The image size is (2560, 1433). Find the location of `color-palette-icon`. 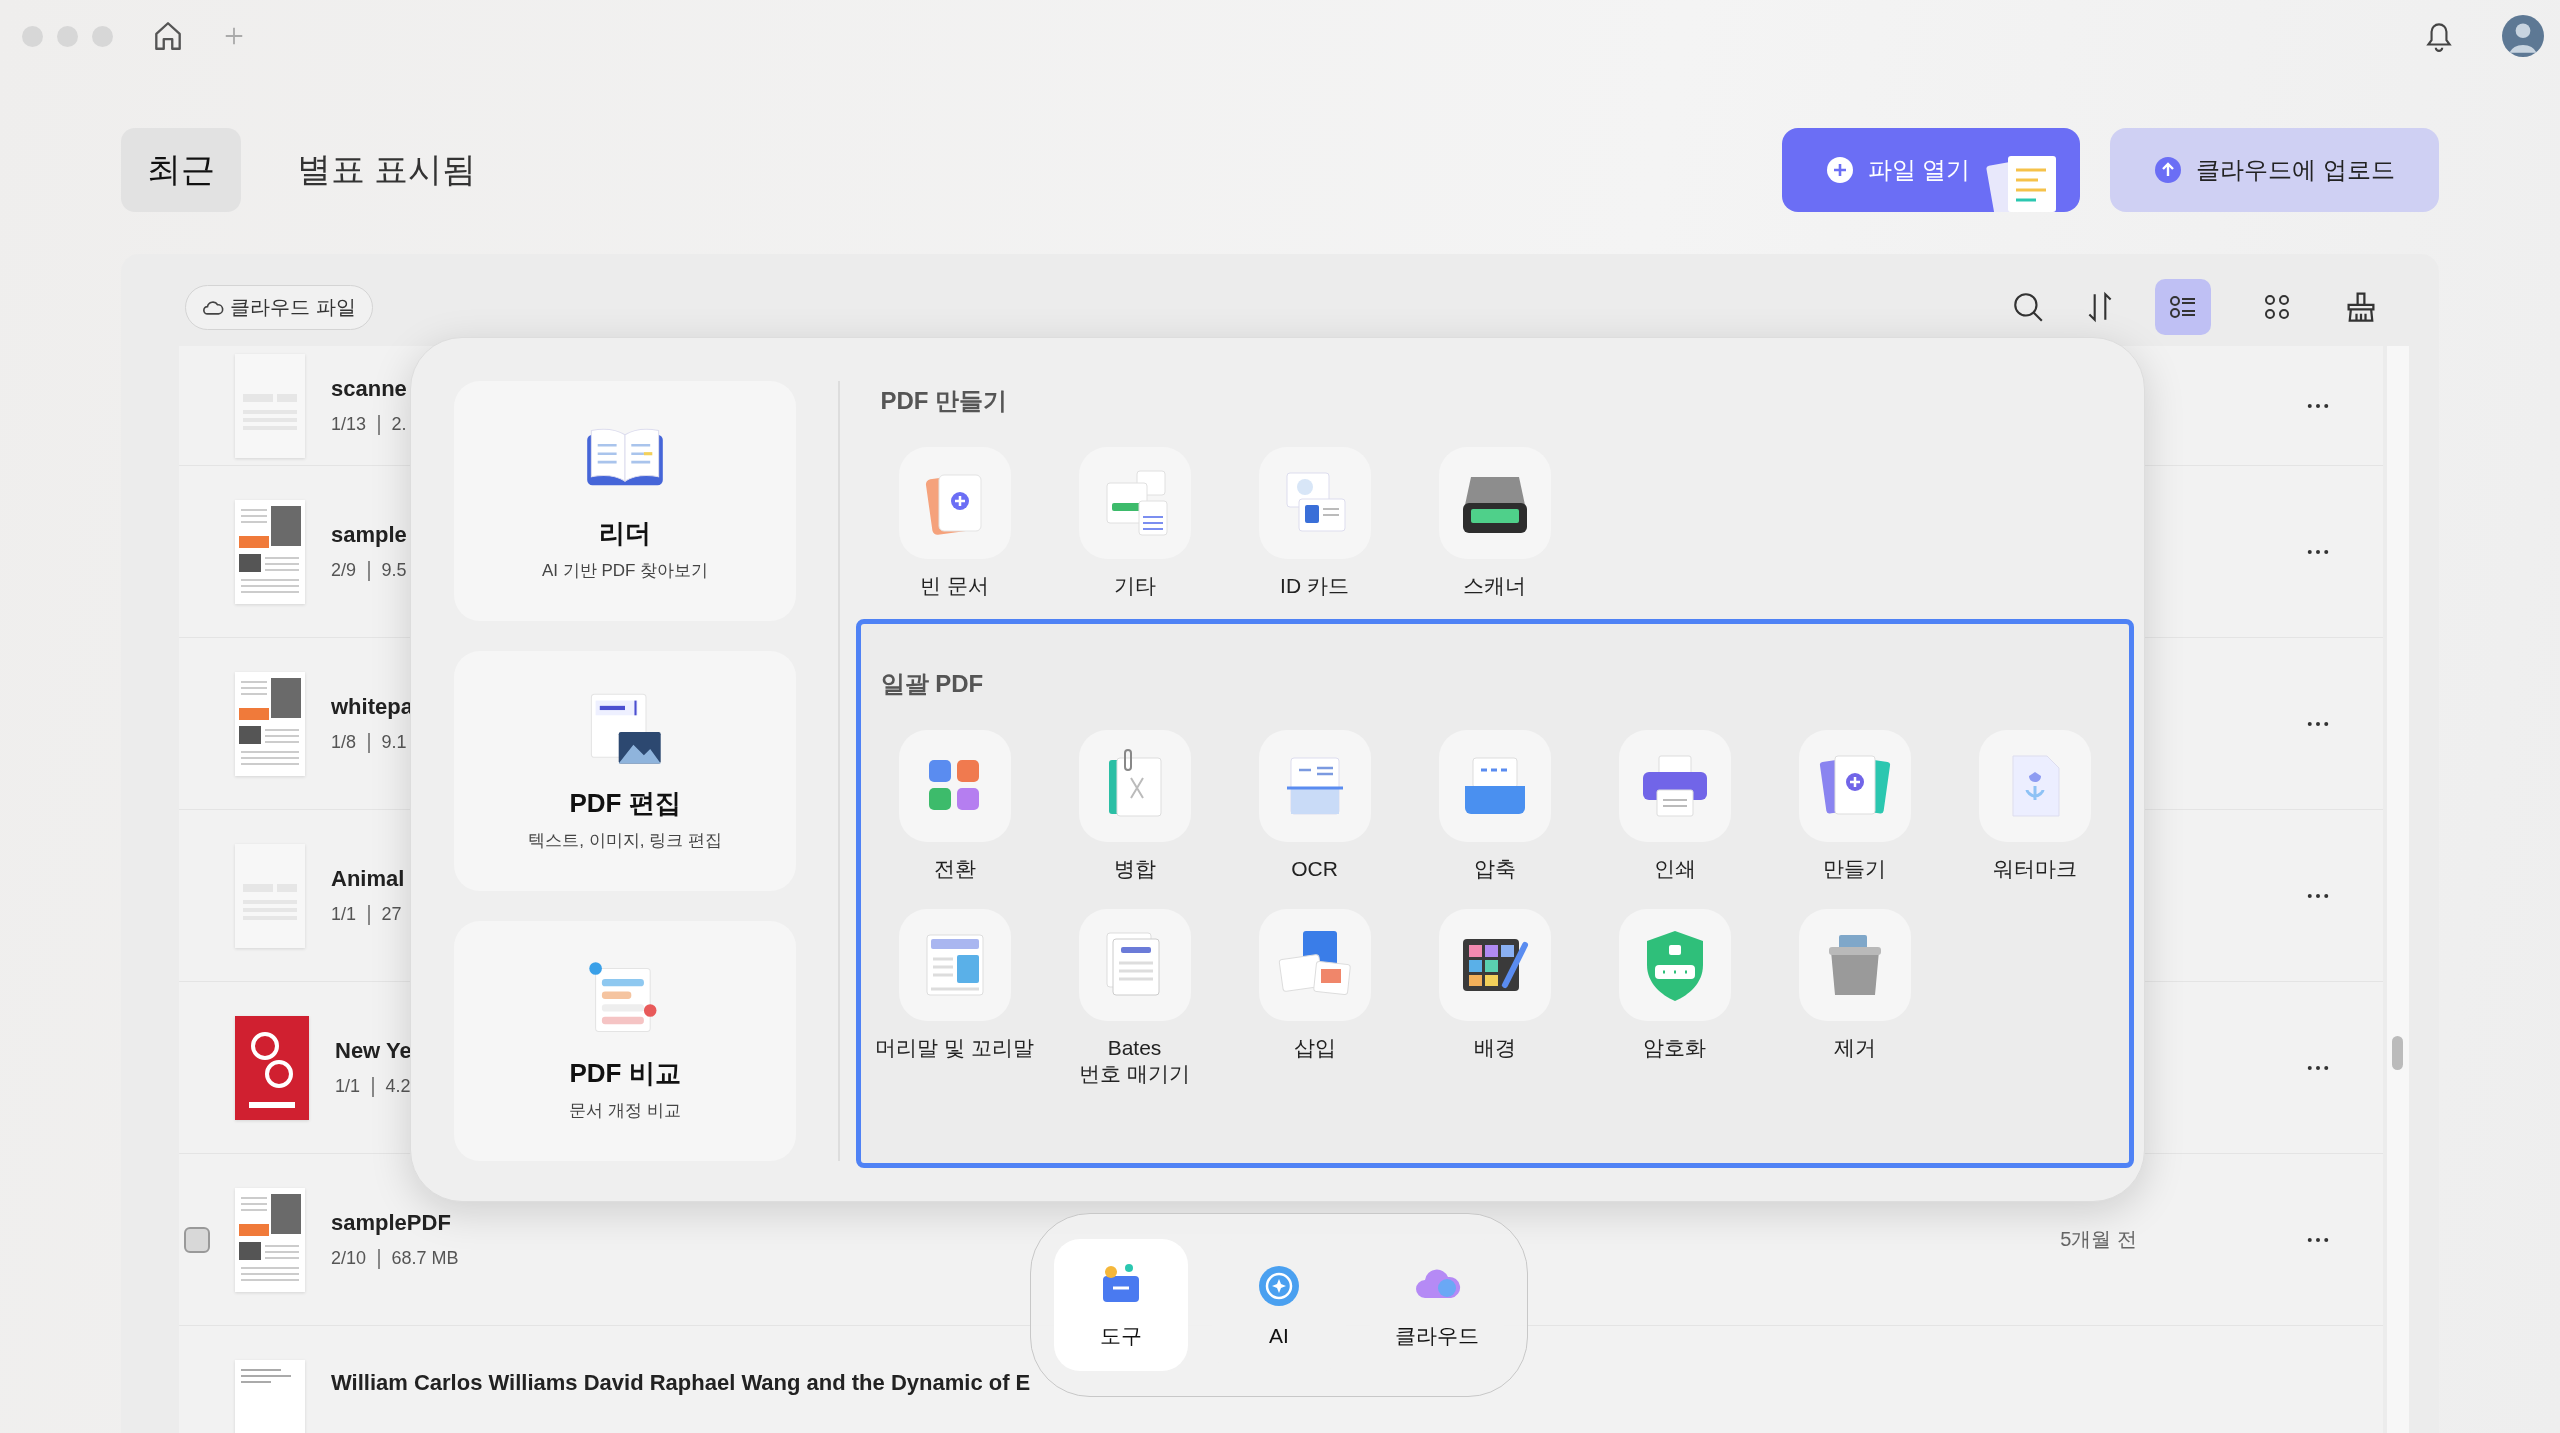

color-palette-icon is located at coordinates (1494, 964).